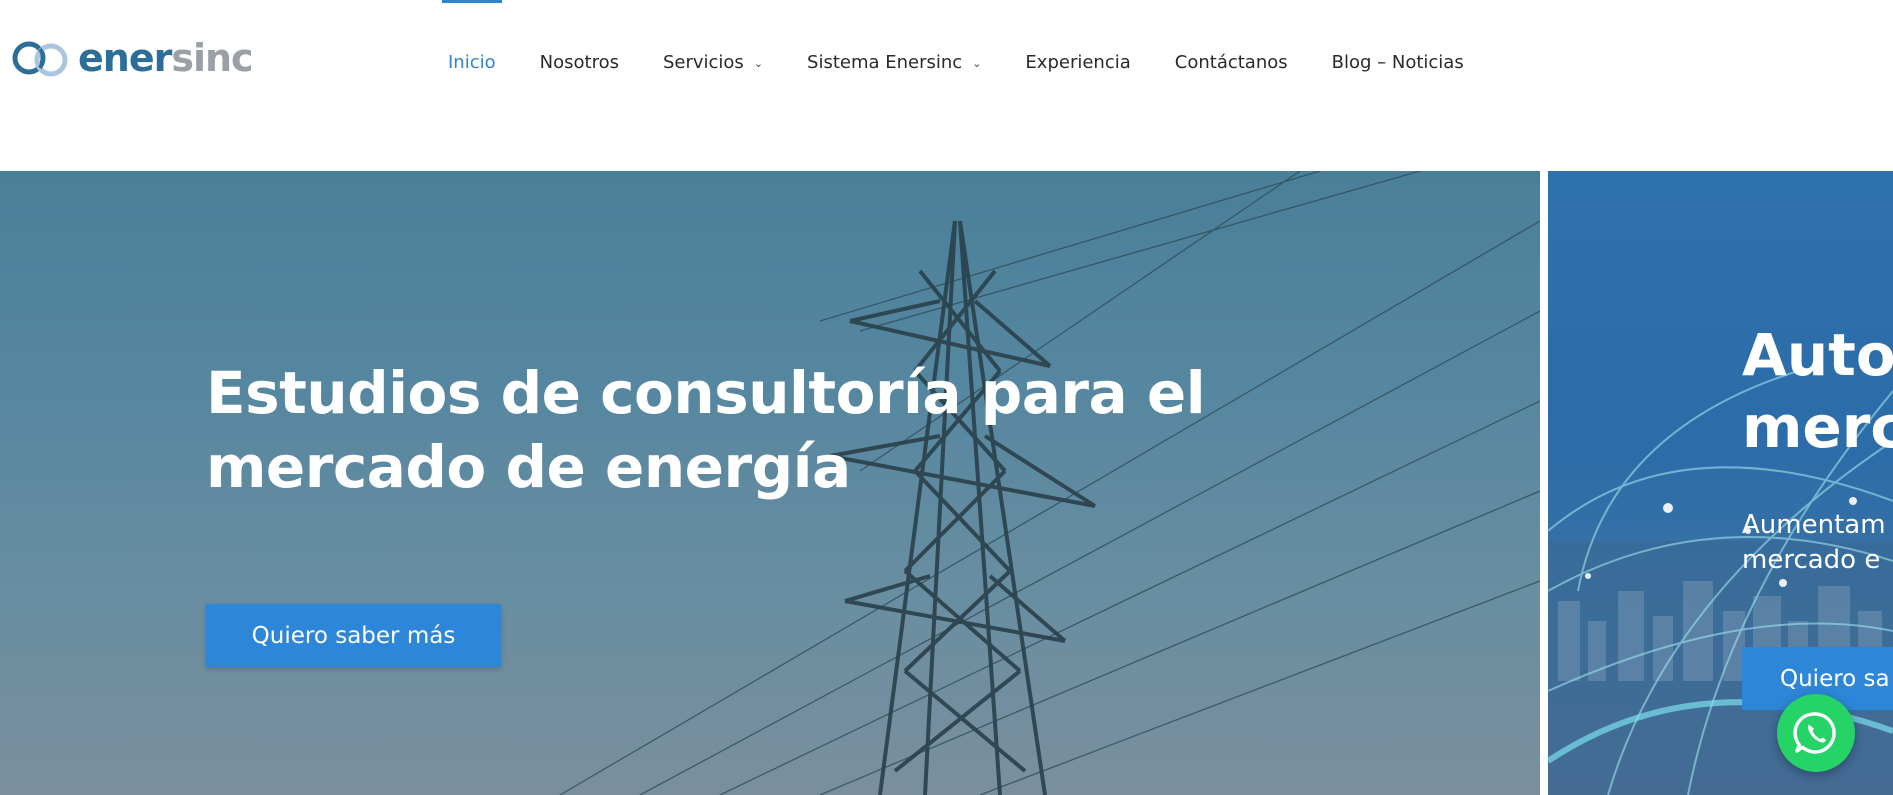 This screenshot has height=795, width=1893. I want to click on nav-item-label: Inicio, so click(472, 62).